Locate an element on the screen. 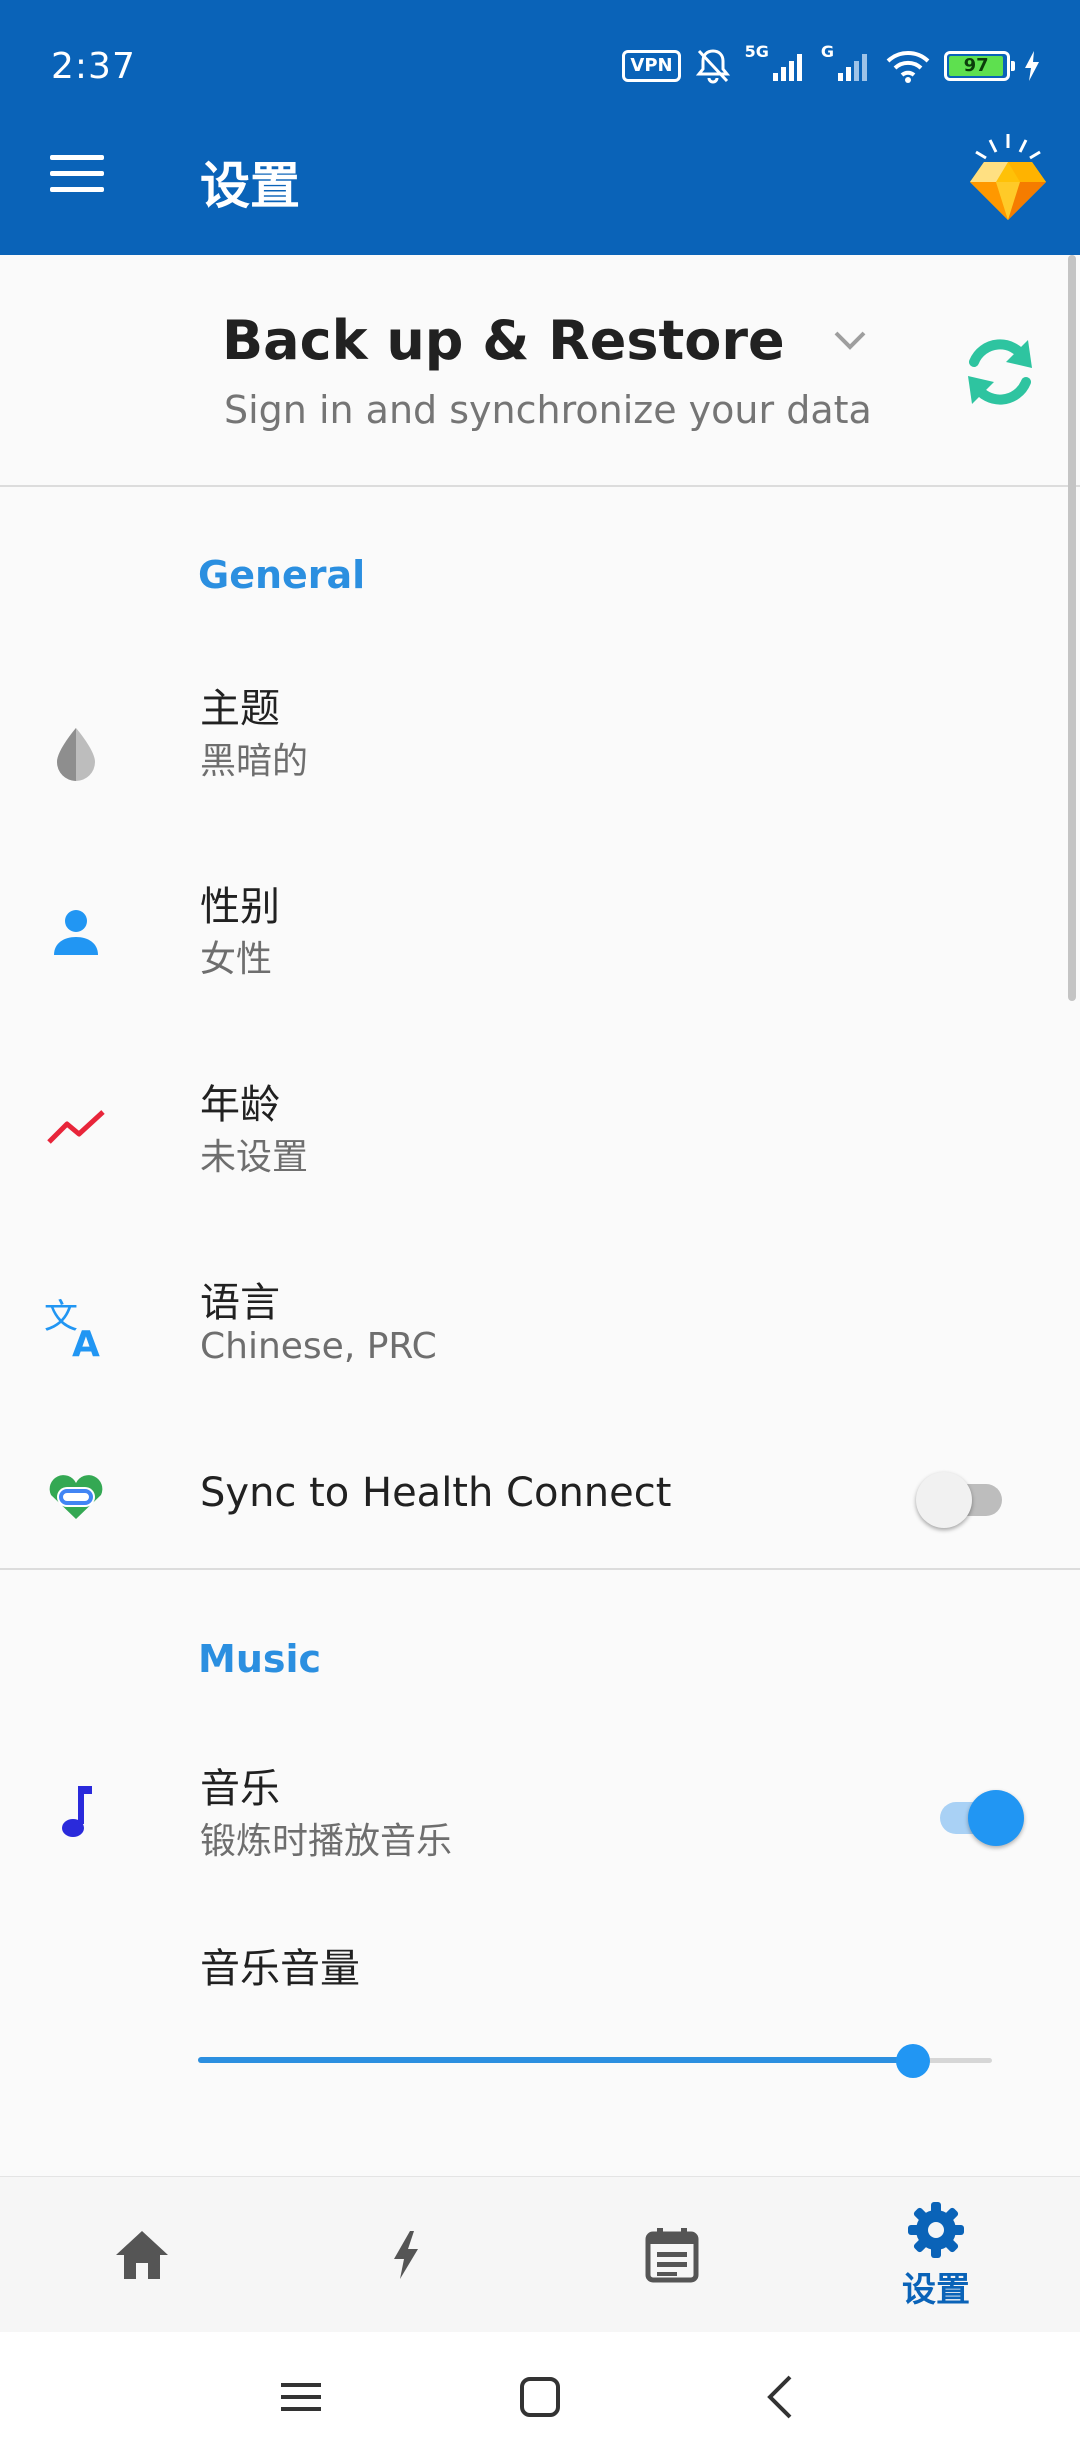 This screenshot has height=2460, width=1080. home-system-button is located at coordinates (540, 2397).